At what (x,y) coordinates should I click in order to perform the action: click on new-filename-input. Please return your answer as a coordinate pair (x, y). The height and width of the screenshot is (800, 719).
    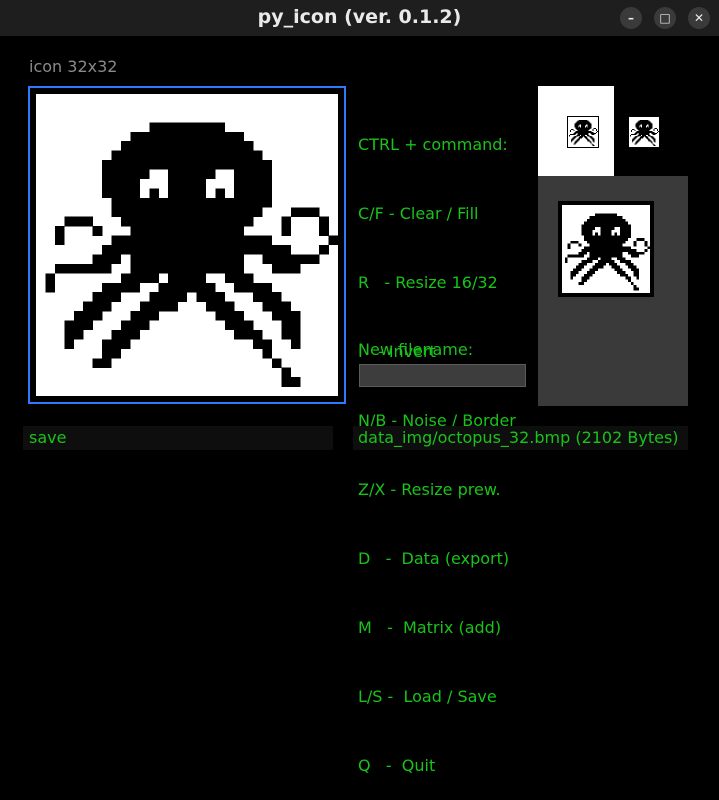
    Looking at the image, I should click on (442, 375).